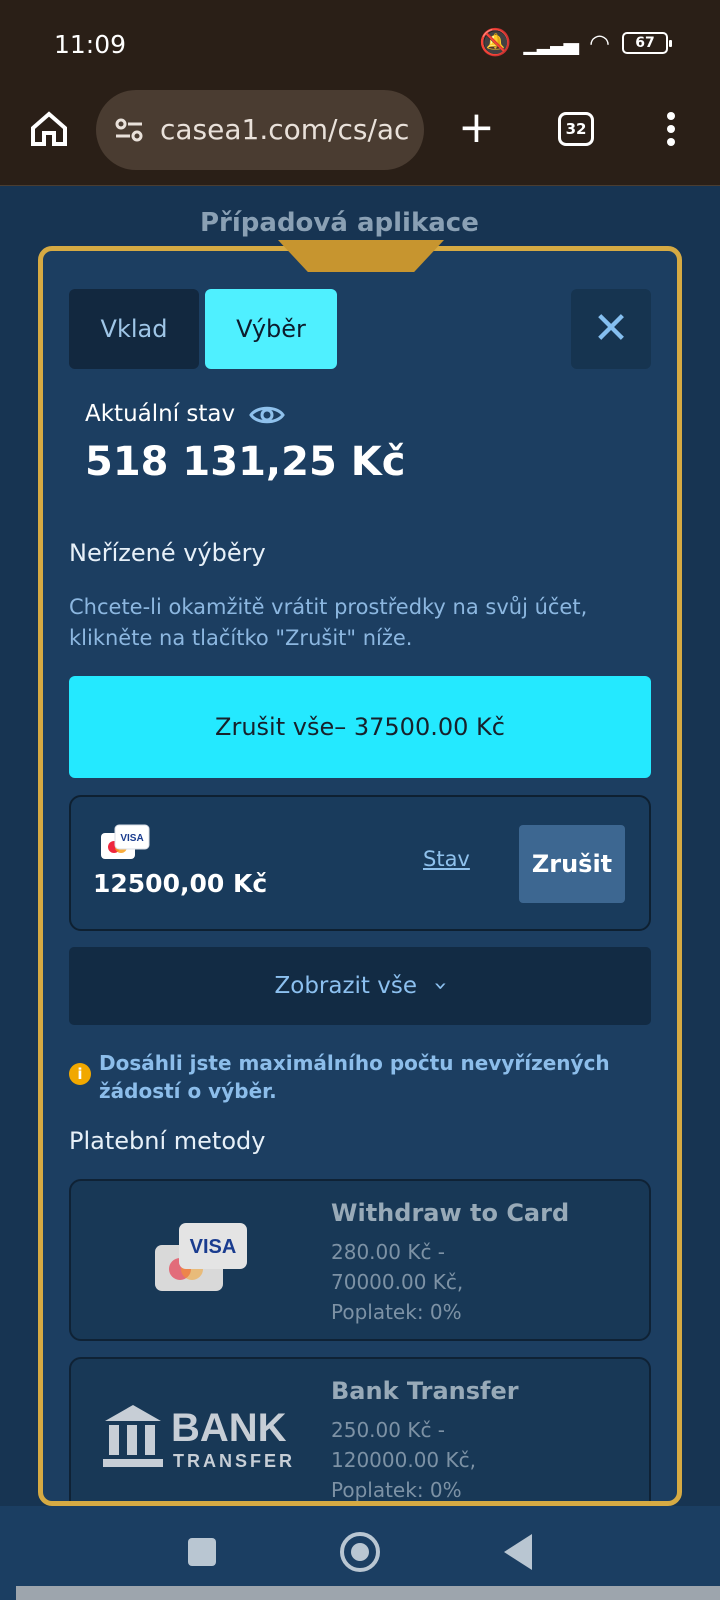 The height and width of the screenshot is (1600, 720). Describe the element at coordinates (360, 863) in the screenshot. I see `pending-request-card: VISA 12500,00 Kč Stav Zrušit` at that location.